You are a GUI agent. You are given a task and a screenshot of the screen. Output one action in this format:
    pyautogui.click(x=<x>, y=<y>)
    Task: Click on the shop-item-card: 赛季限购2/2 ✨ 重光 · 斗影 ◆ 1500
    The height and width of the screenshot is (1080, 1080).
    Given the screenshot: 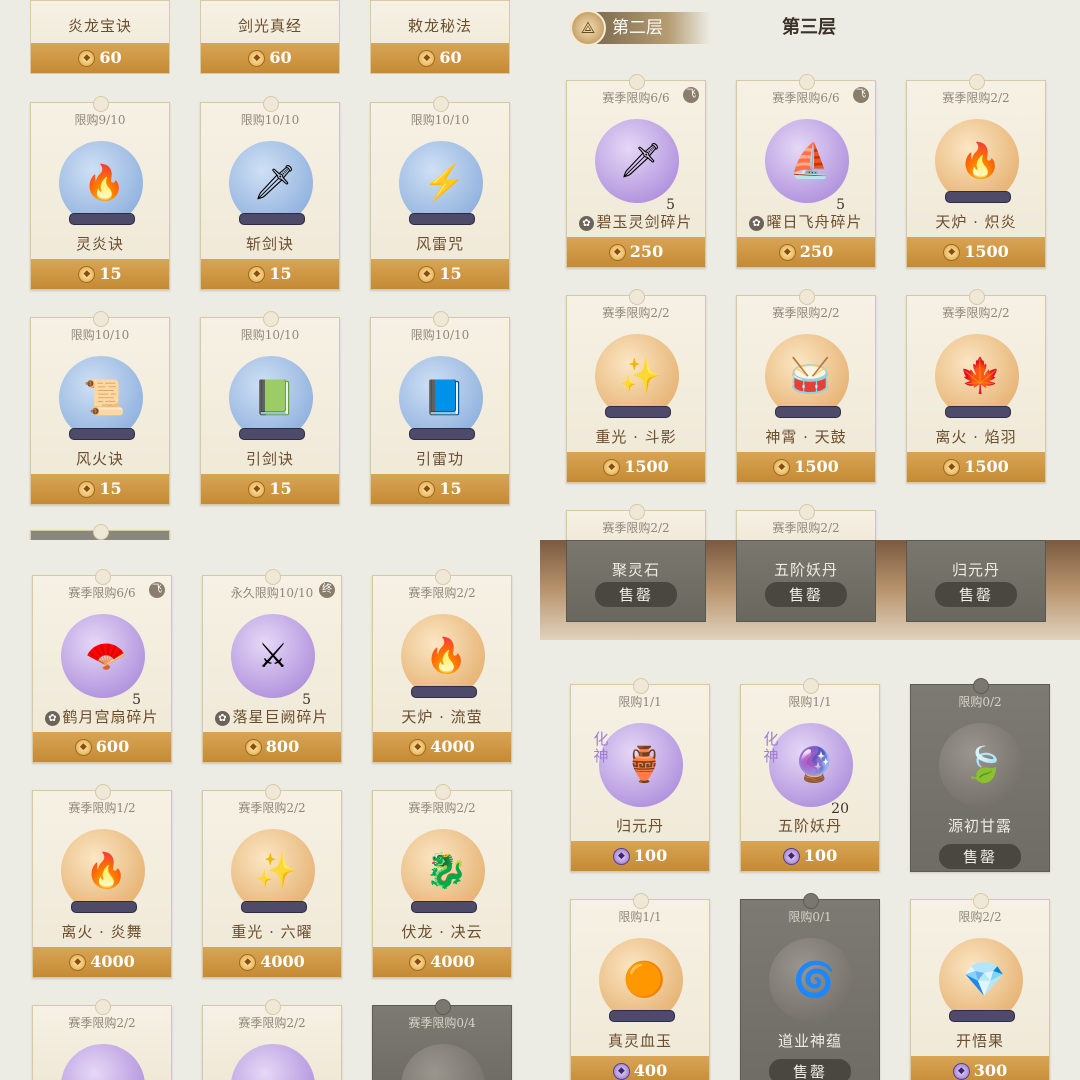 What is the action you would take?
    pyautogui.click(x=636, y=386)
    